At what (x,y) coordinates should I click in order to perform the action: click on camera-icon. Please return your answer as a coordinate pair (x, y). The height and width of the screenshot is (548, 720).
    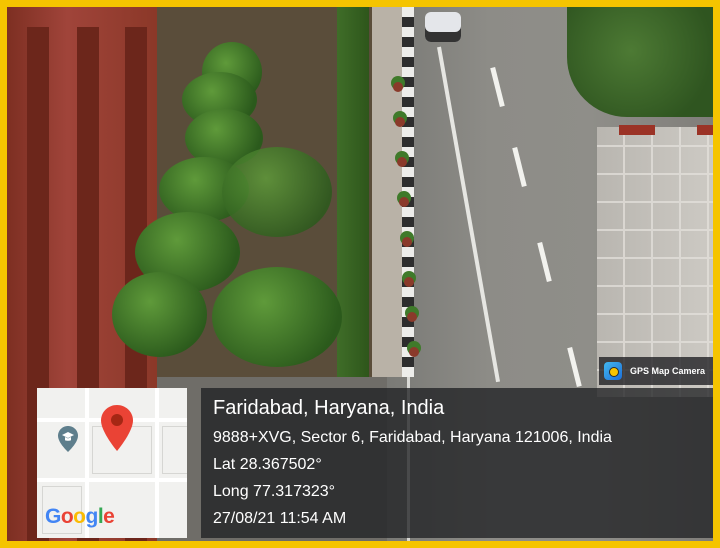
    Looking at the image, I should click on (613, 371).